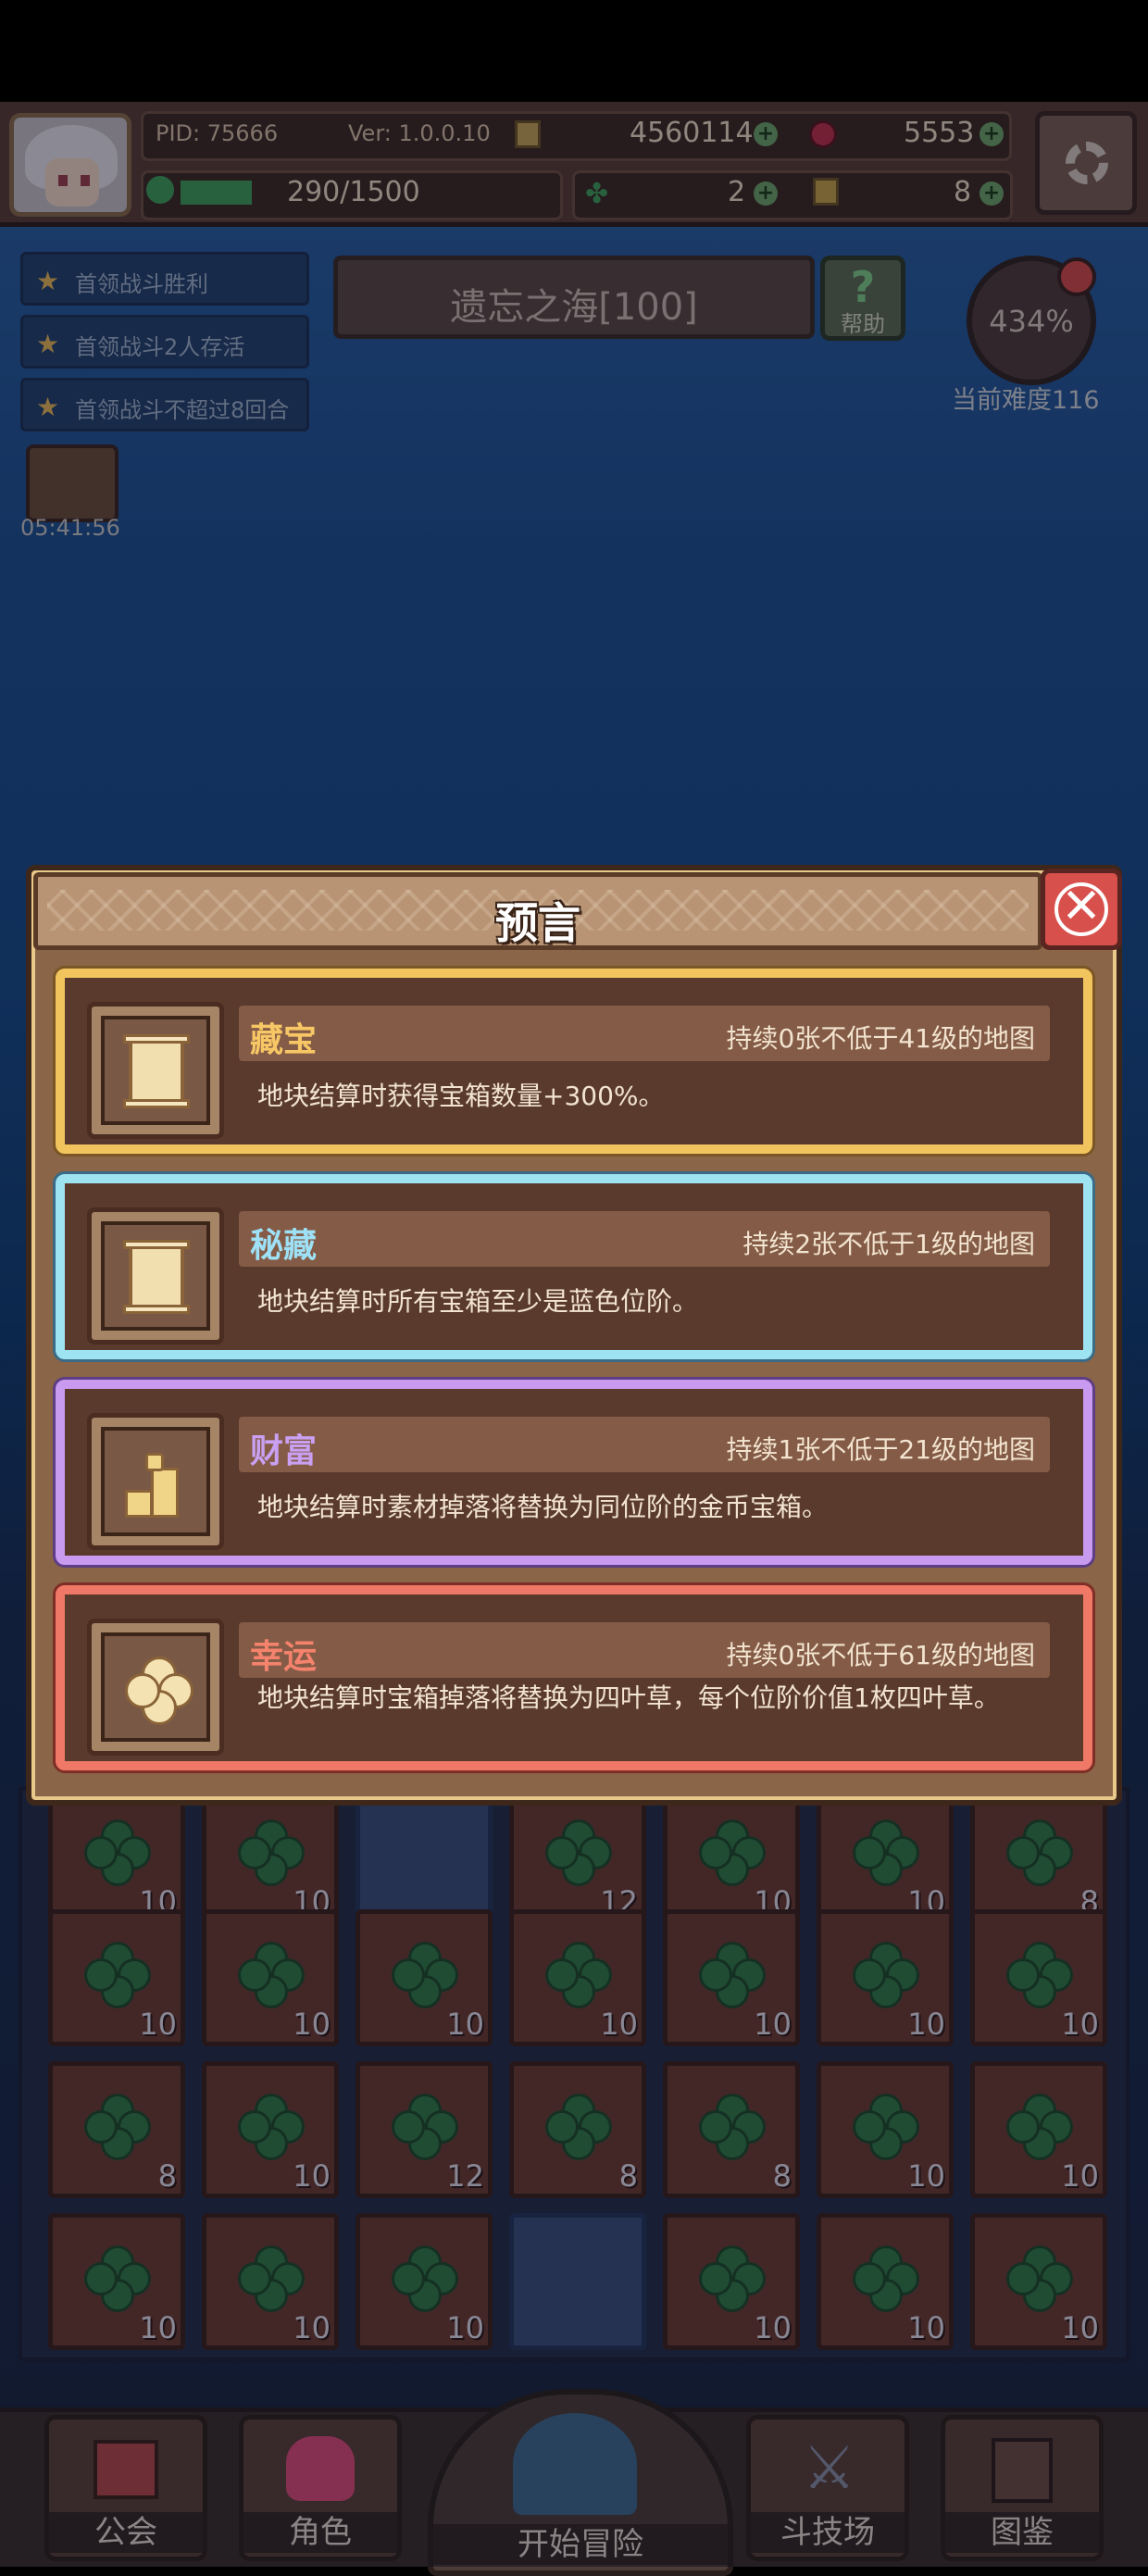  Describe the element at coordinates (537, 923) in the screenshot. I see `dialog-title: 预言` at that location.